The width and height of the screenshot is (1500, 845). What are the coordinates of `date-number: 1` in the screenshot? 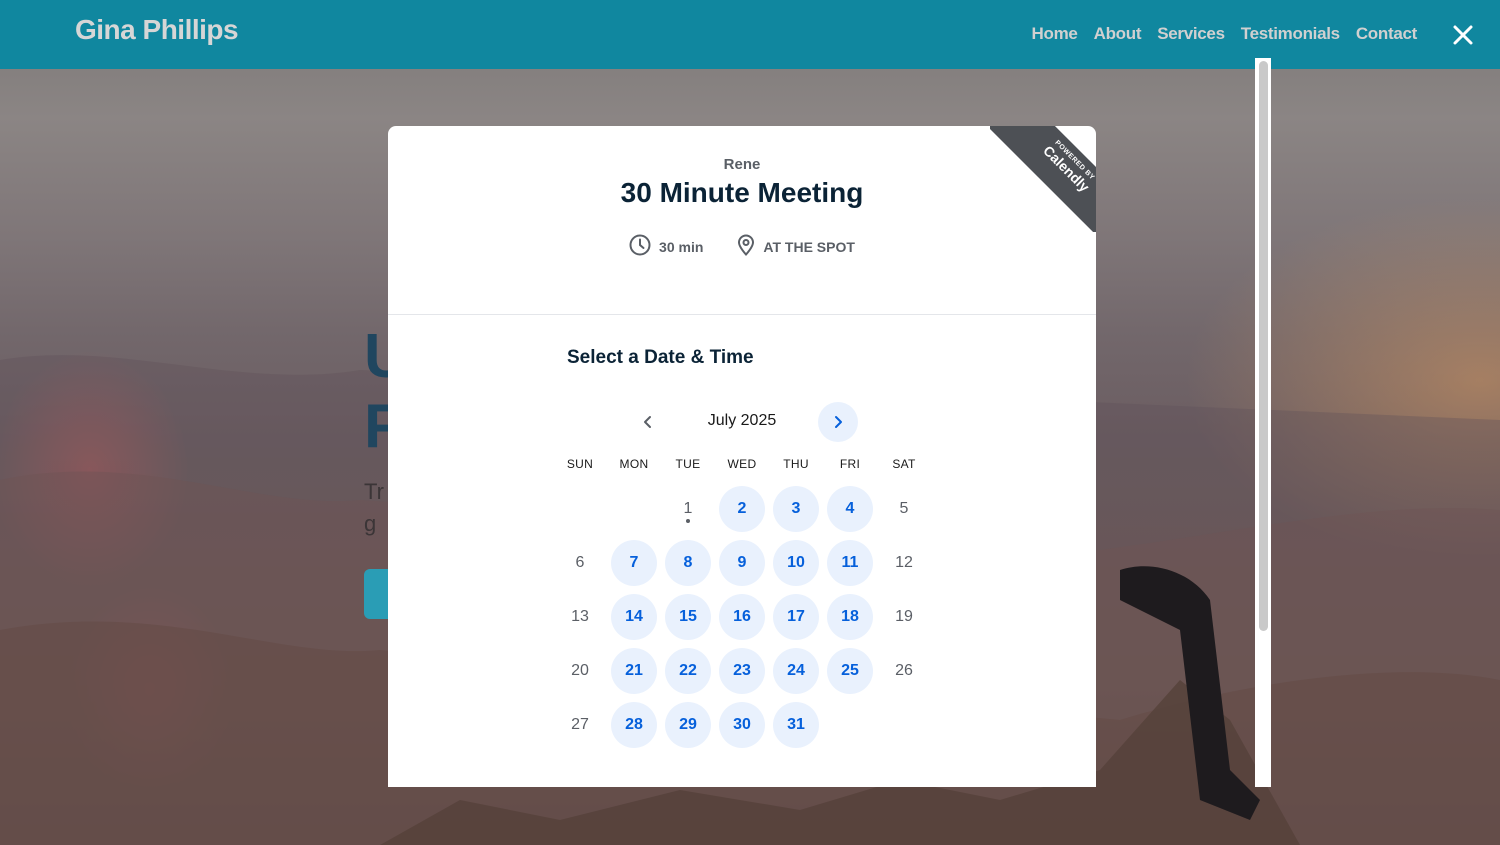 It's located at (688, 508).